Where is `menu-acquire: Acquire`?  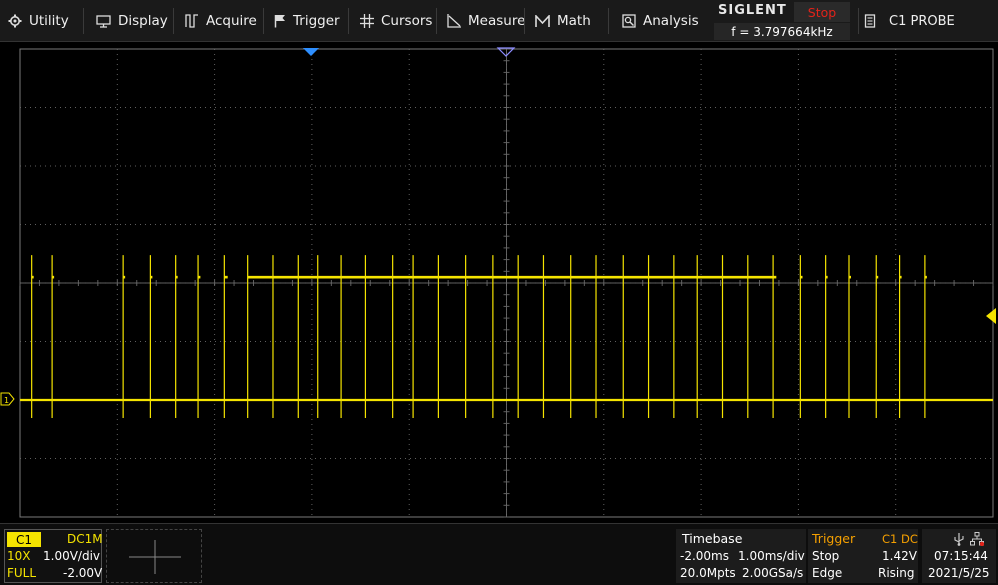 menu-acquire: Acquire is located at coordinates (221, 21).